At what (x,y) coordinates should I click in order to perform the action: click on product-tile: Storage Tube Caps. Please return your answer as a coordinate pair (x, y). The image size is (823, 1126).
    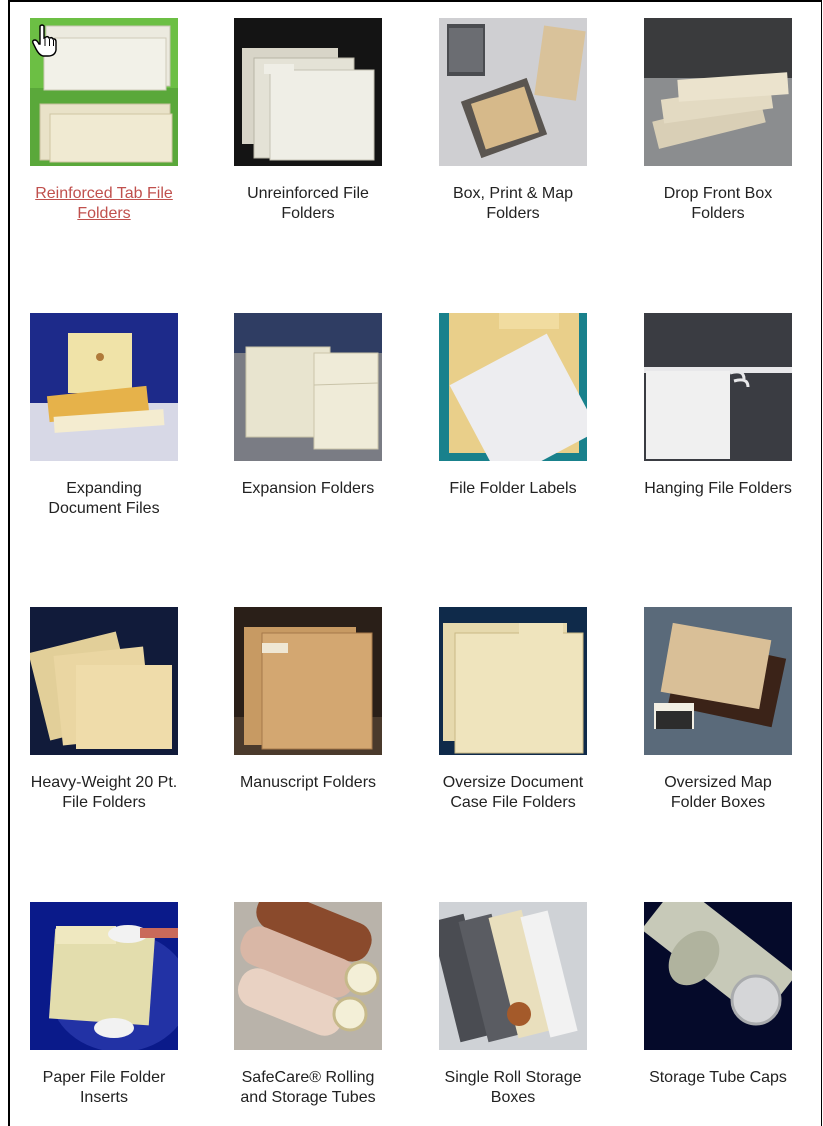
    Looking at the image, I should click on (718, 995).